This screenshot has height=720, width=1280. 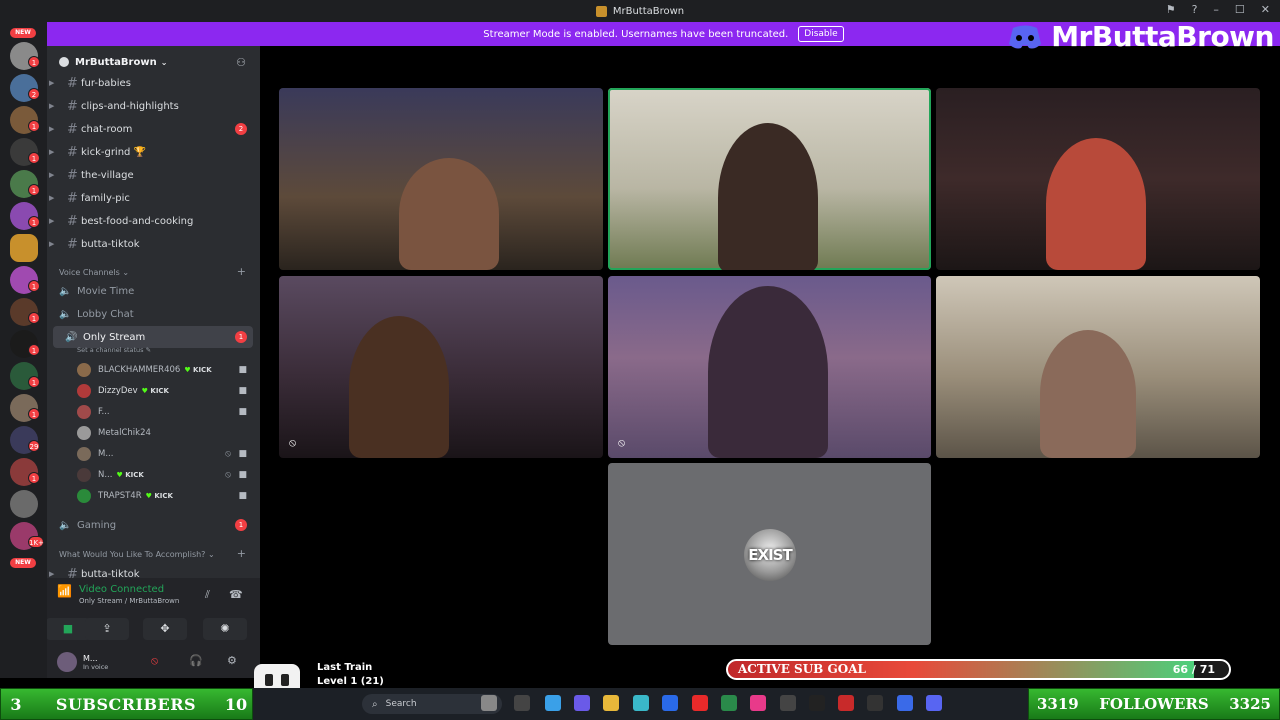 What do you see at coordinates (167, 370) in the screenshot?
I see `voice-member: BLACKHAMMER406 ♥ KICK ■` at bounding box center [167, 370].